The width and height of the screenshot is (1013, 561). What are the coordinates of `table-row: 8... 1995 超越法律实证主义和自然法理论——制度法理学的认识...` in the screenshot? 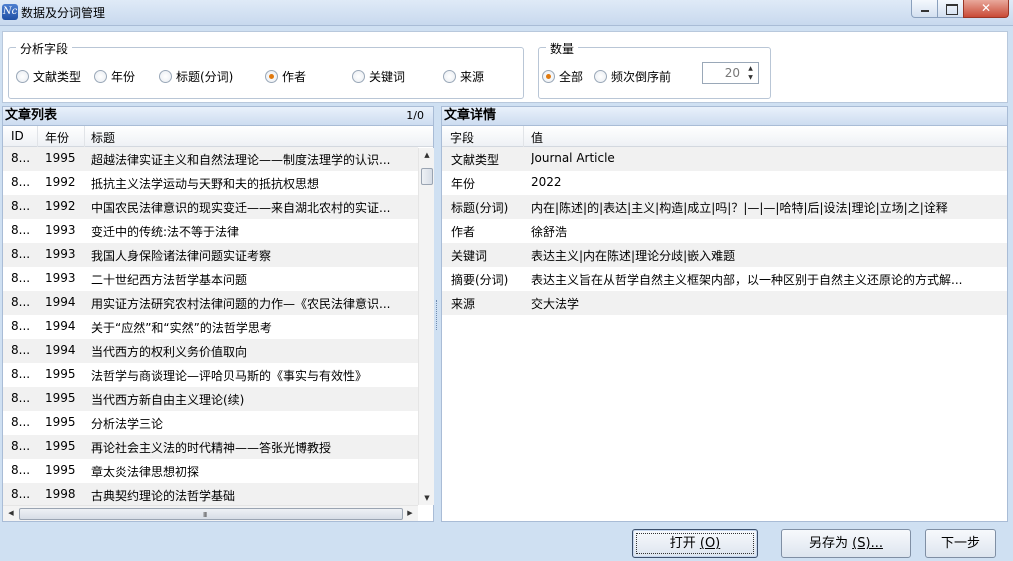 It's located at (210, 159).